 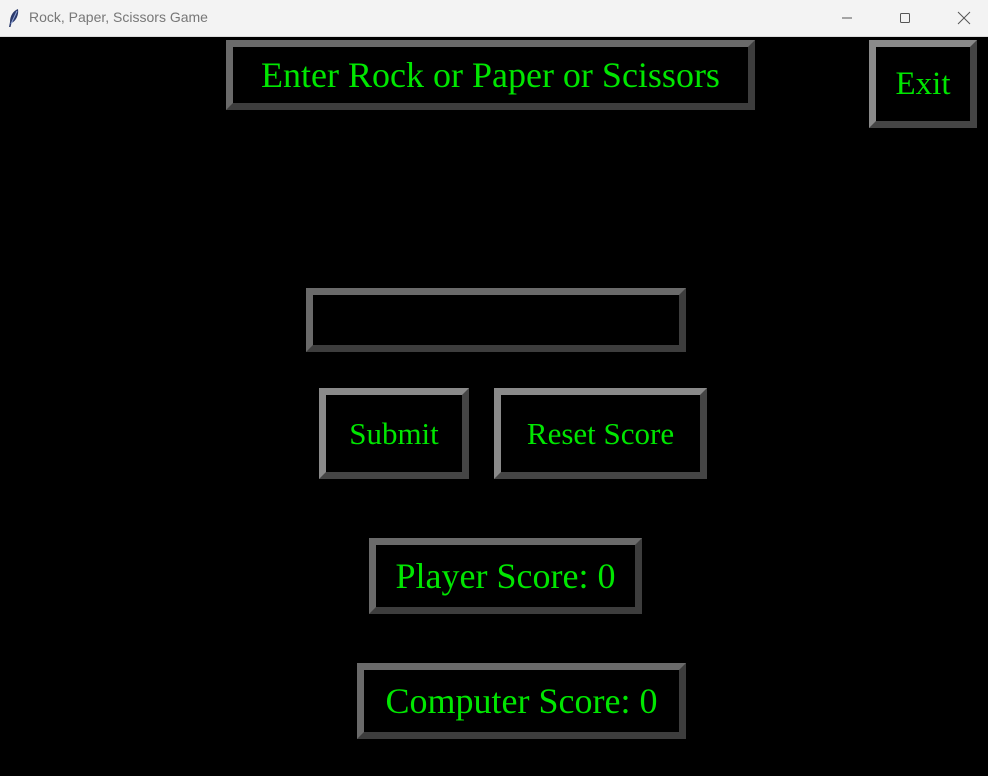 I want to click on title-bar: Rock, Paper, Scissors Game, so click(x=494, y=18).